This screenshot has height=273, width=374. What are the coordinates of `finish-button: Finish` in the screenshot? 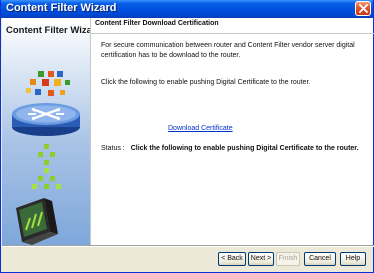 It's located at (288, 259).